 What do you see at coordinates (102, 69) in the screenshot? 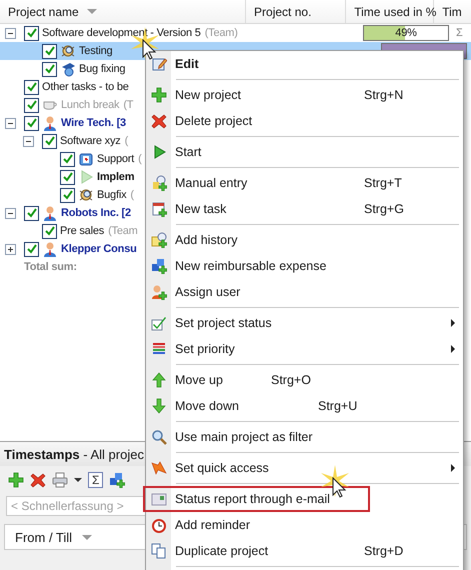
I see `project-name: Bug fixing` at bounding box center [102, 69].